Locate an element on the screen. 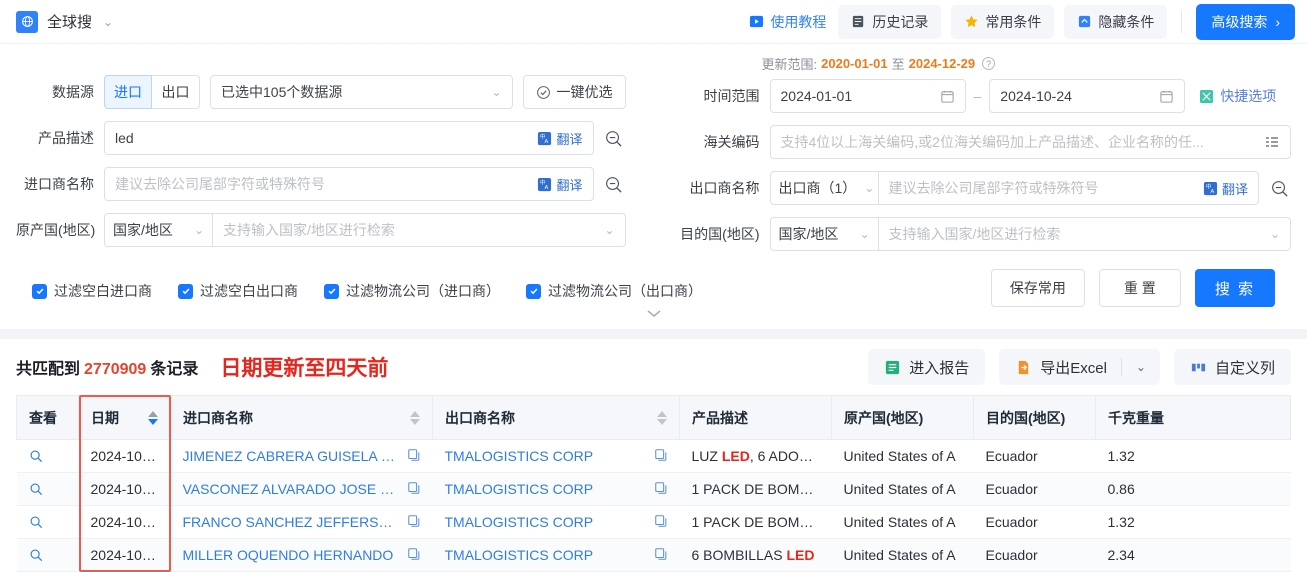 Image resolution: width=1307 pixels, height=572 pixels. zoom-out-icon-button-exporter is located at coordinates (1279, 188).